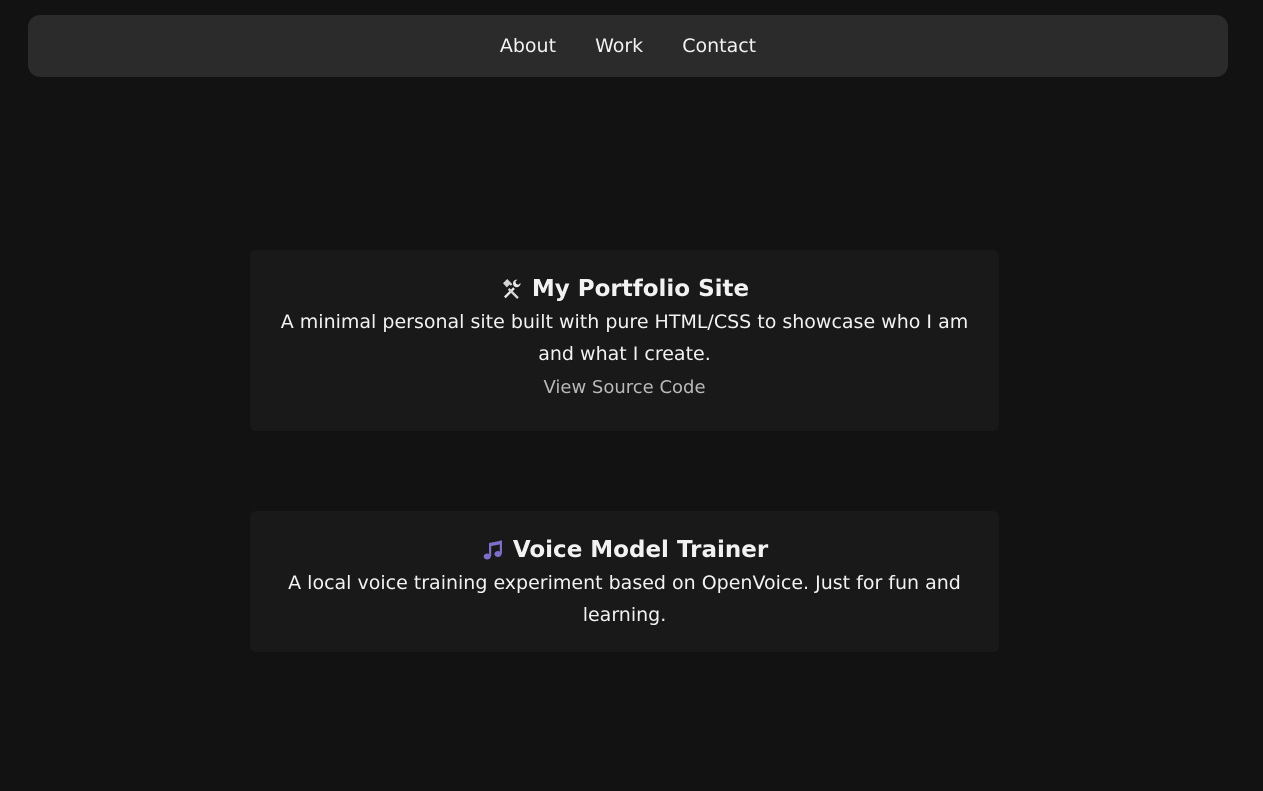  What do you see at coordinates (619, 46) in the screenshot?
I see `nav-link-work: Work` at bounding box center [619, 46].